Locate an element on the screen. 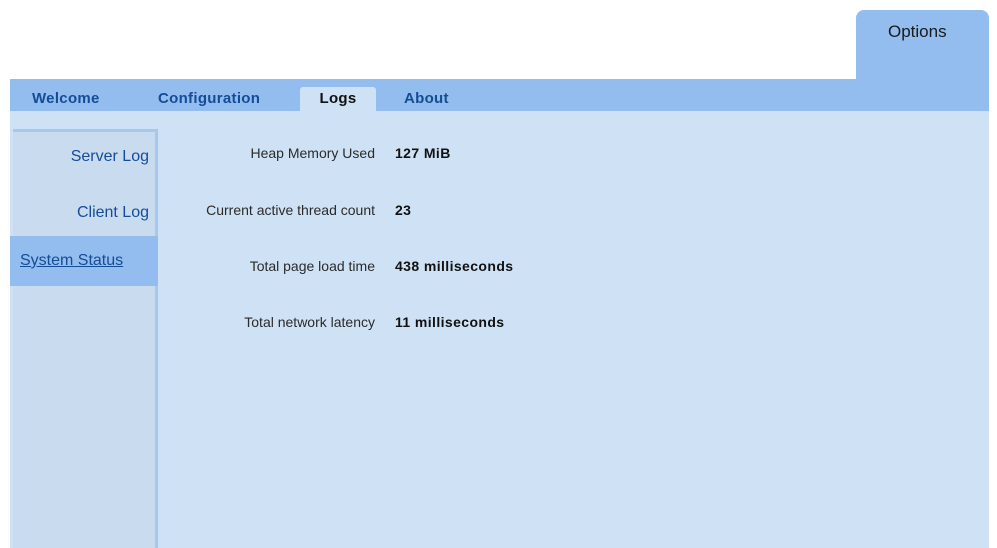  sidebar-item-server-log: Server Log is located at coordinates (84, 157).